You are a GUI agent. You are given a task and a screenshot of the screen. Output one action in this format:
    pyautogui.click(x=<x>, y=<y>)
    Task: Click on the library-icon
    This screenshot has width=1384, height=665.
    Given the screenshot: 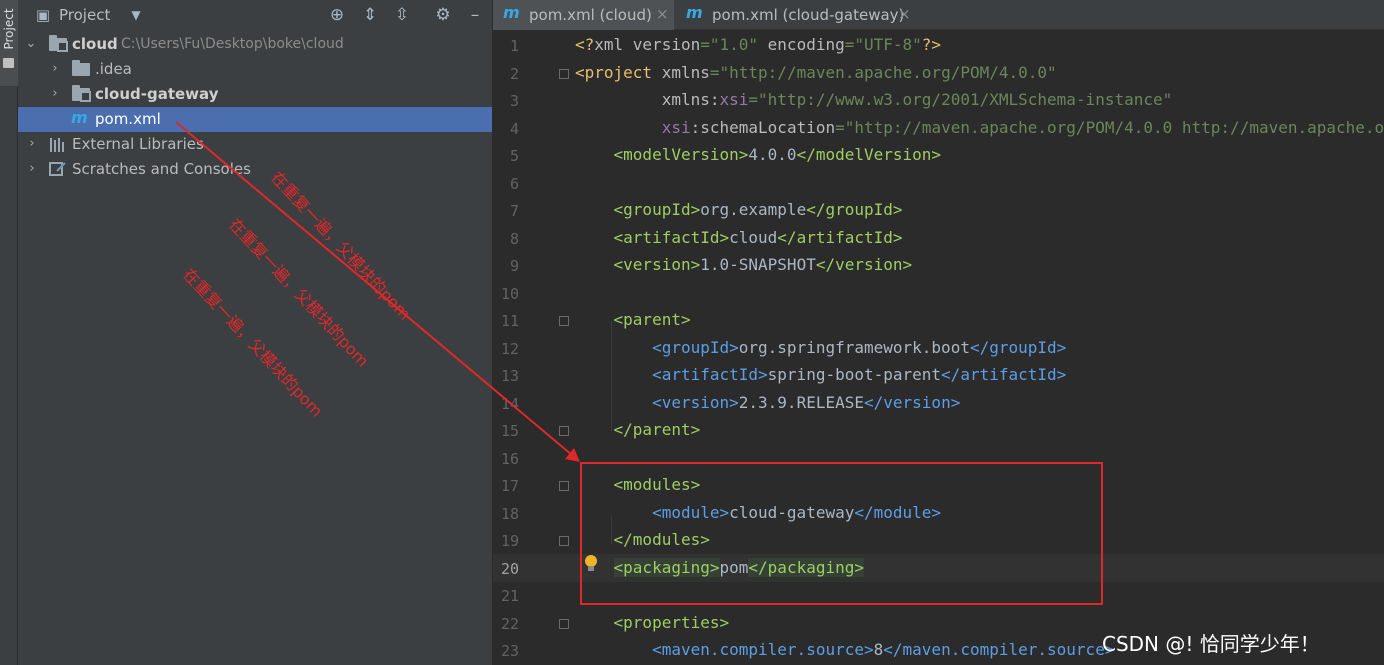 What is the action you would take?
    pyautogui.click(x=58, y=144)
    